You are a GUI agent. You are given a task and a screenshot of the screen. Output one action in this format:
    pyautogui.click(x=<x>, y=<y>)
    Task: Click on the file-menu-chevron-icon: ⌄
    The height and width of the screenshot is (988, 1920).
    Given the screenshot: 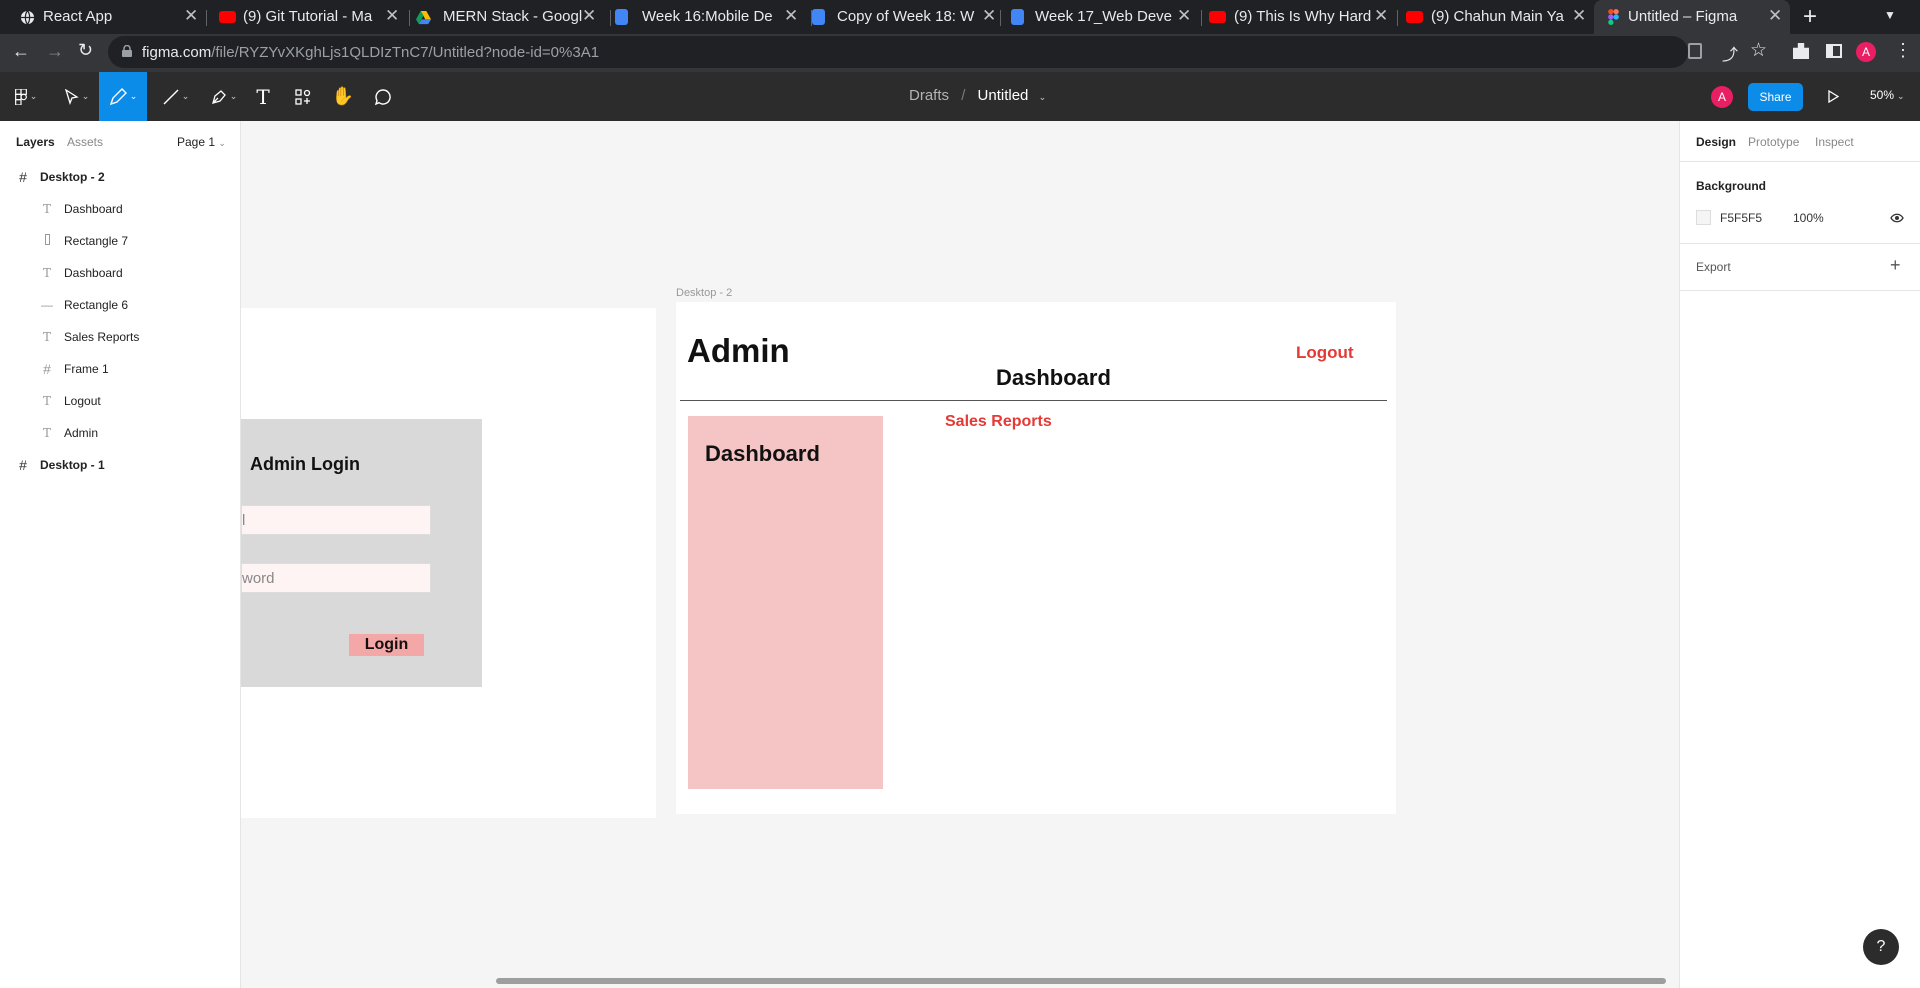 What is the action you would take?
    pyautogui.click(x=1043, y=97)
    